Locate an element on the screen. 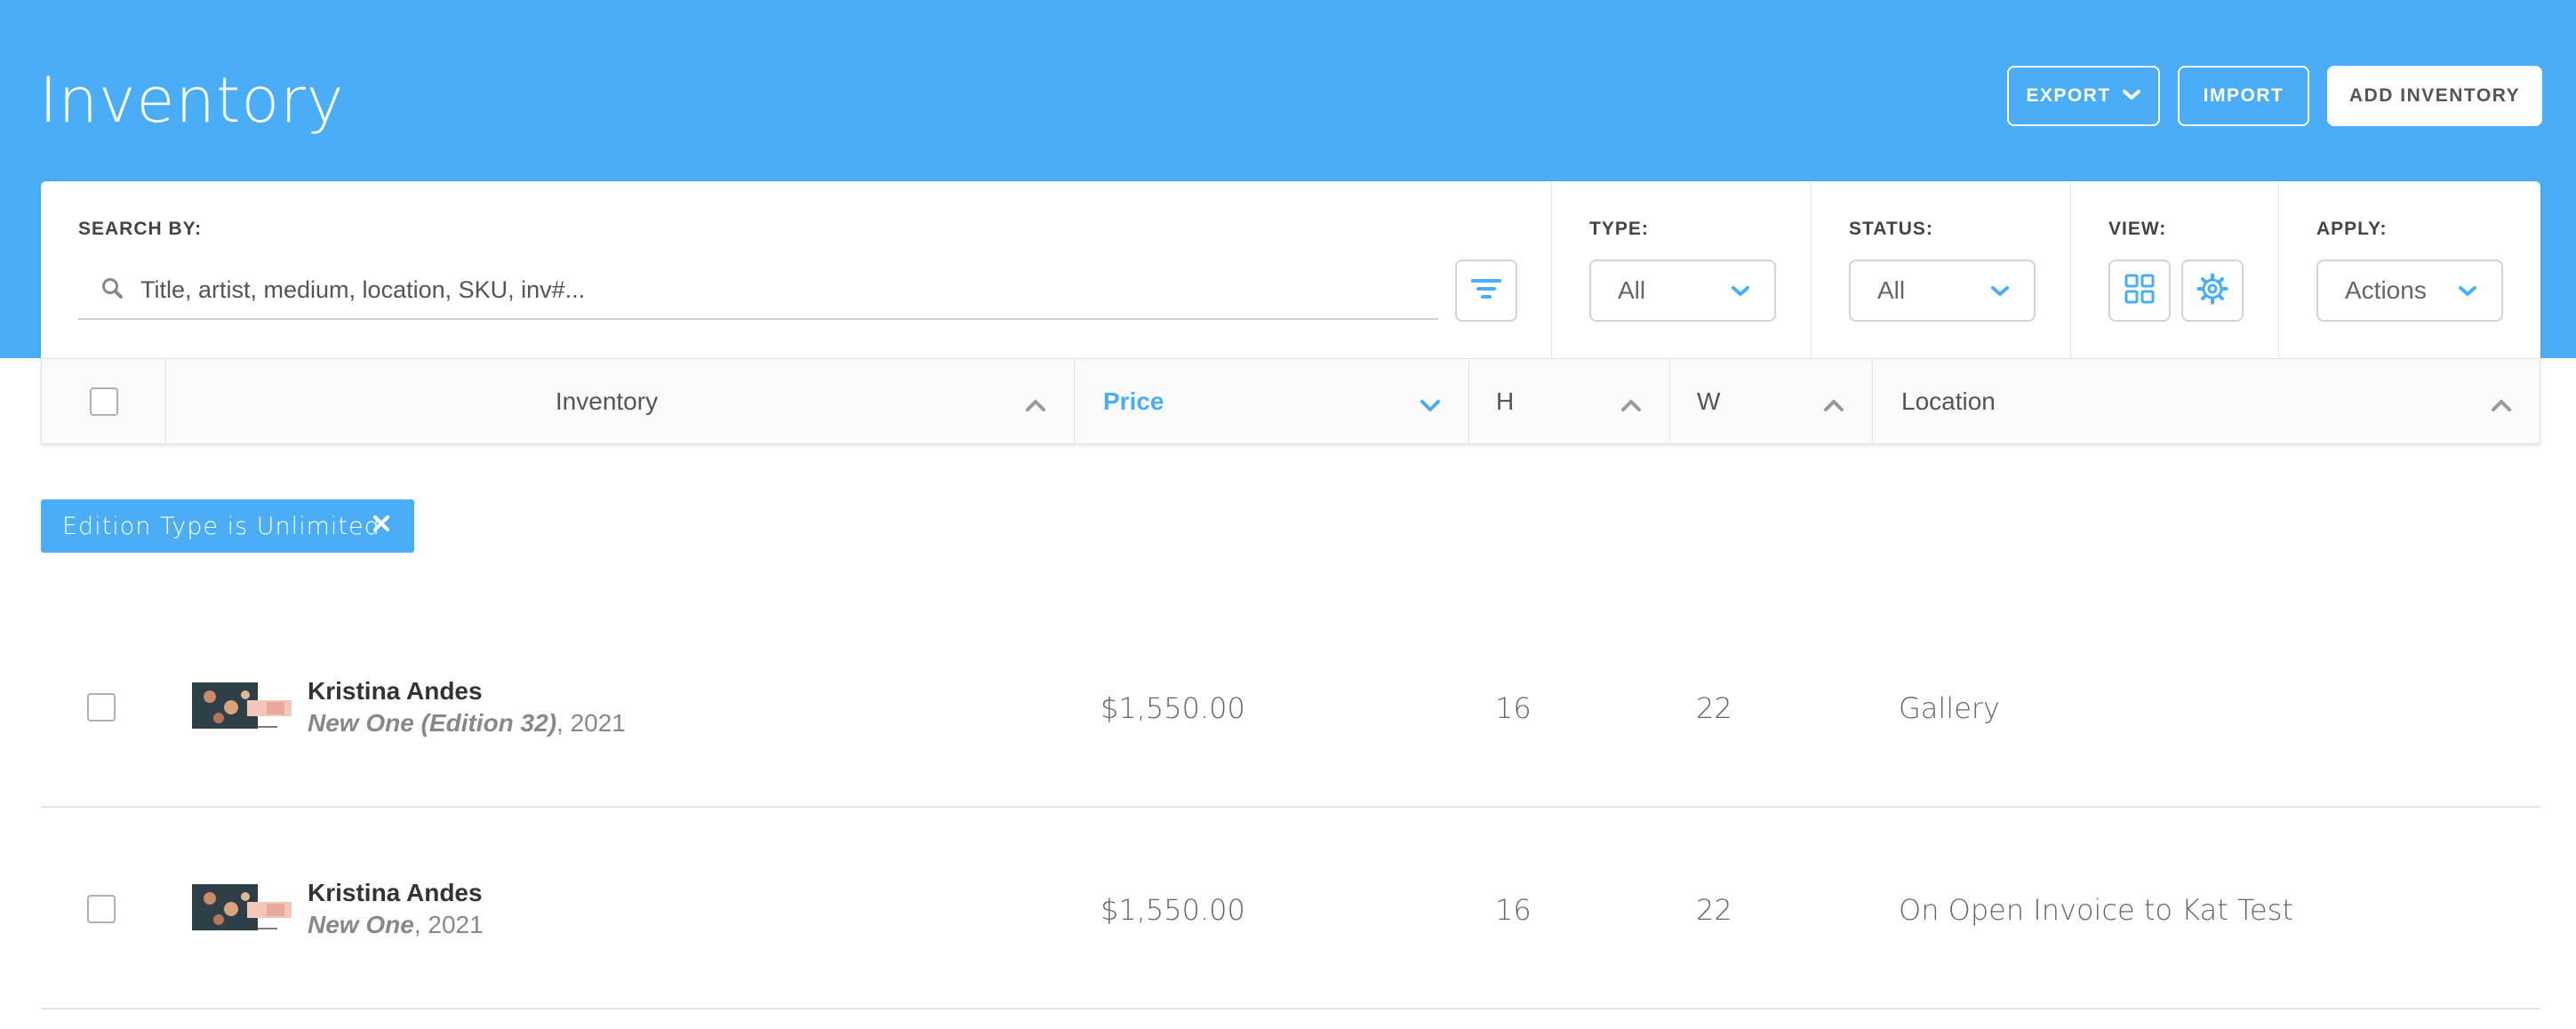 Image resolution: width=2576 pixels, height=1029 pixels. table-header: Inventory Price H W Location is located at coordinates (1290, 401).